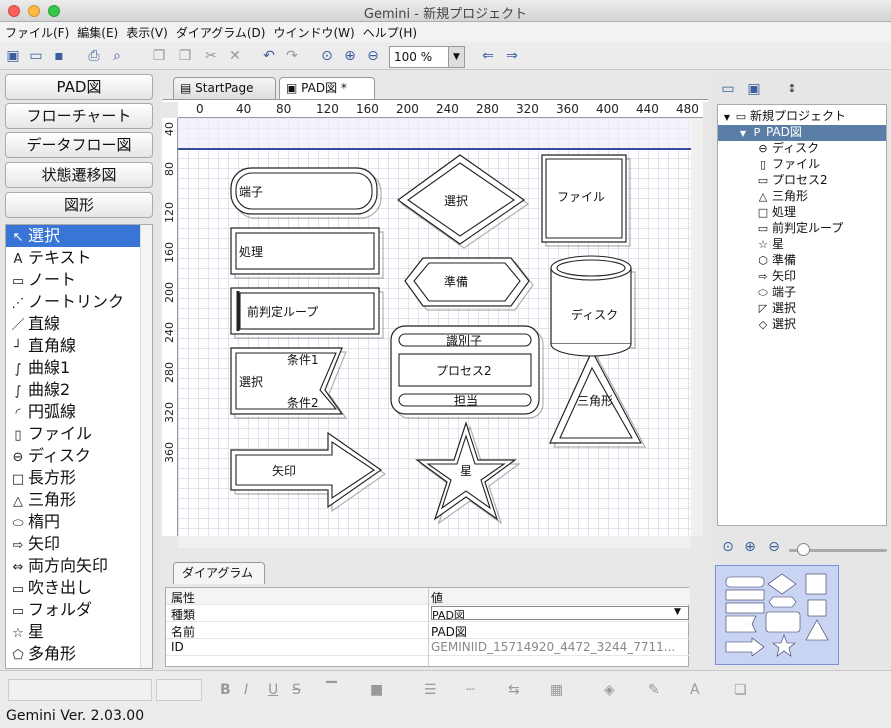 The width and height of the screenshot is (891, 728). What do you see at coordinates (292, 56) in the screenshot?
I see `redo-icon: ↷` at bounding box center [292, 56].